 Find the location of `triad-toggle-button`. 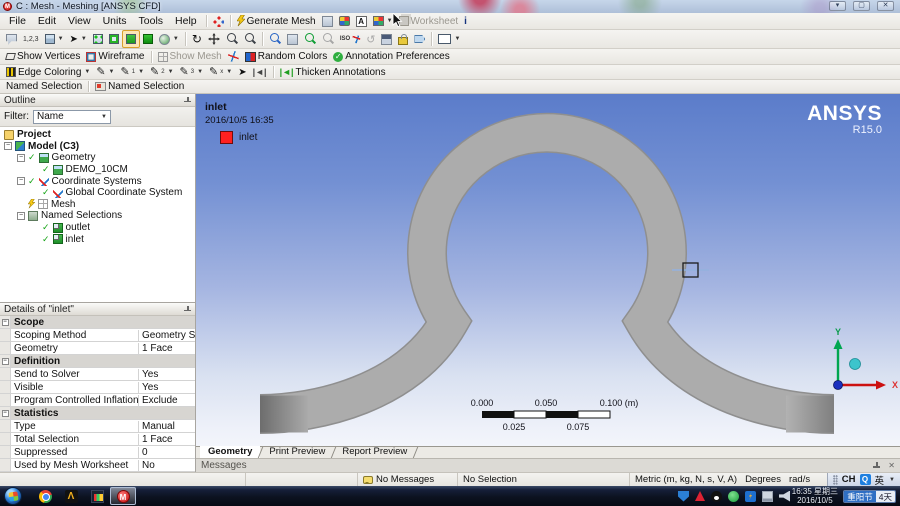

triad-toggle-button is located at coordinates (233, 56).